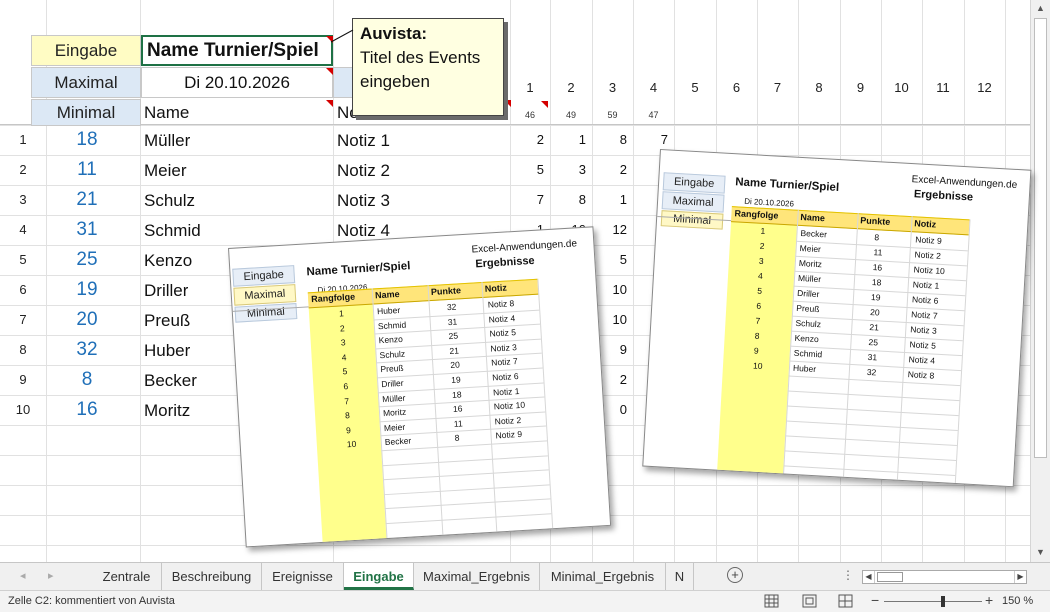  Describe the element at coordinates (379, 576) in the screenshot. I see `tab-eingabe: Eingabe` at that location.